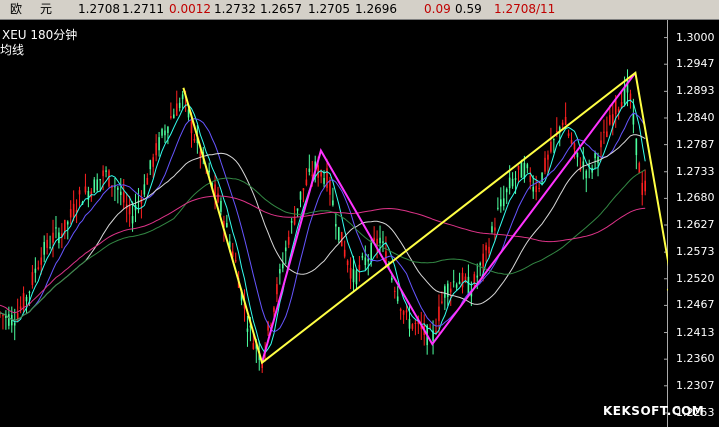  Describe the element at coordinates (99, 9) in the screenshot. I see `open-value: 1.2708` at that location.